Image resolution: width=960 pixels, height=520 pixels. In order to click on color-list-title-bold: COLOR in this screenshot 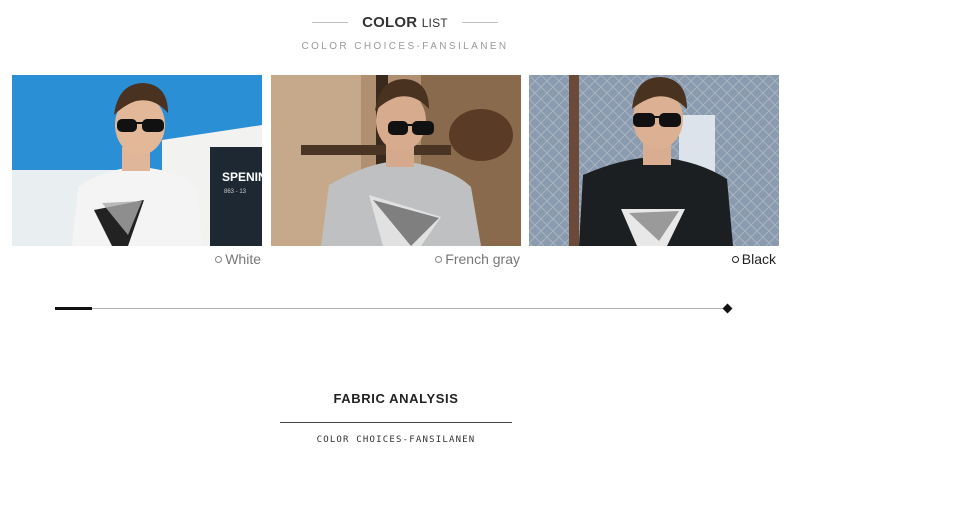, I will do `click(390, 22)`.